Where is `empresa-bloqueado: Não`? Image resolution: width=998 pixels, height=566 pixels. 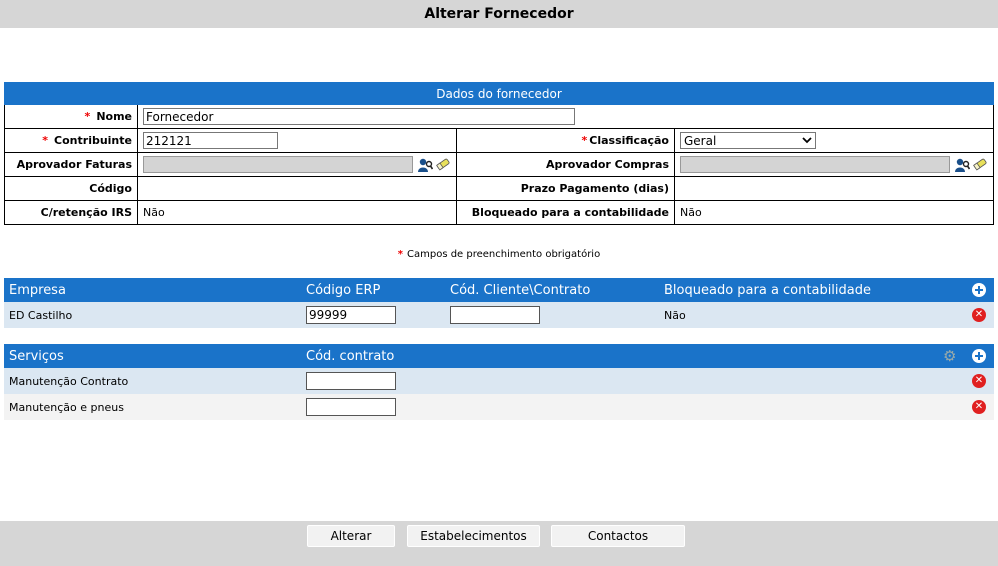 empresa-bloqueado: Não is located at coordinates (675, 315).